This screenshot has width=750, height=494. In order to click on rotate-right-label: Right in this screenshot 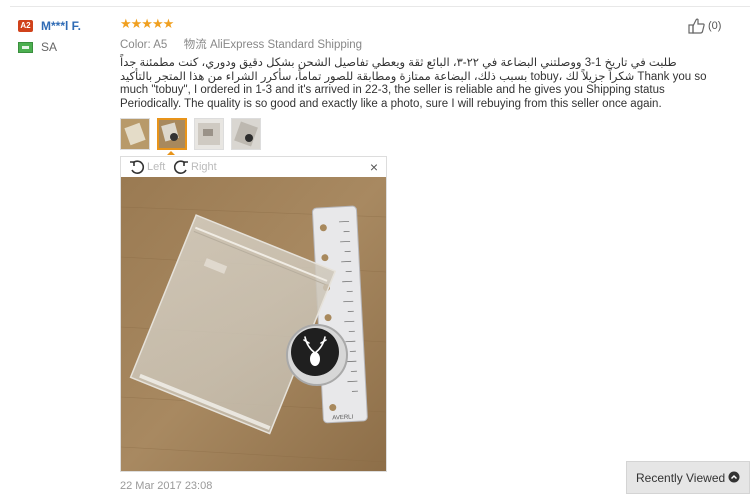, I will do `click(204, 167)`.